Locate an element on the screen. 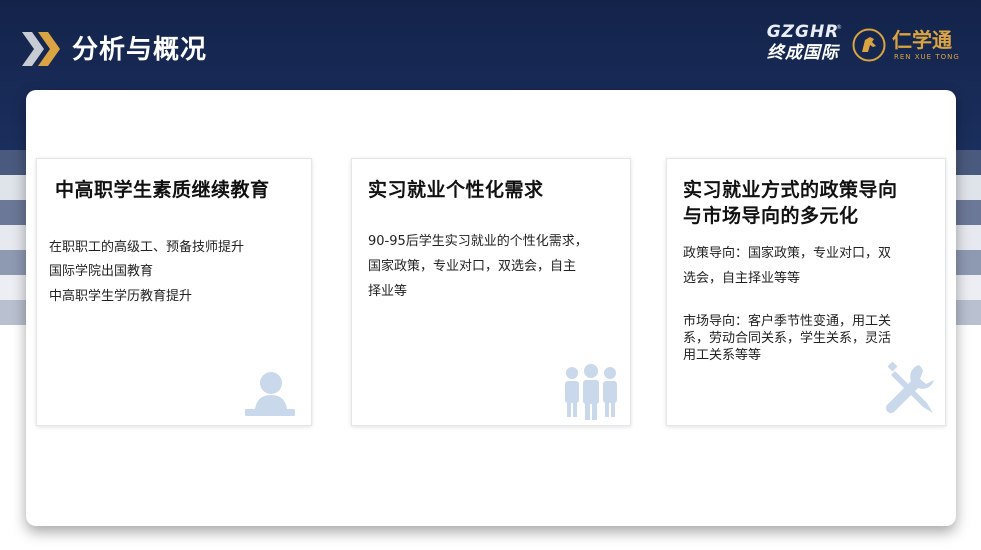  horse-badge-icon is located at coordinates (869, 45).